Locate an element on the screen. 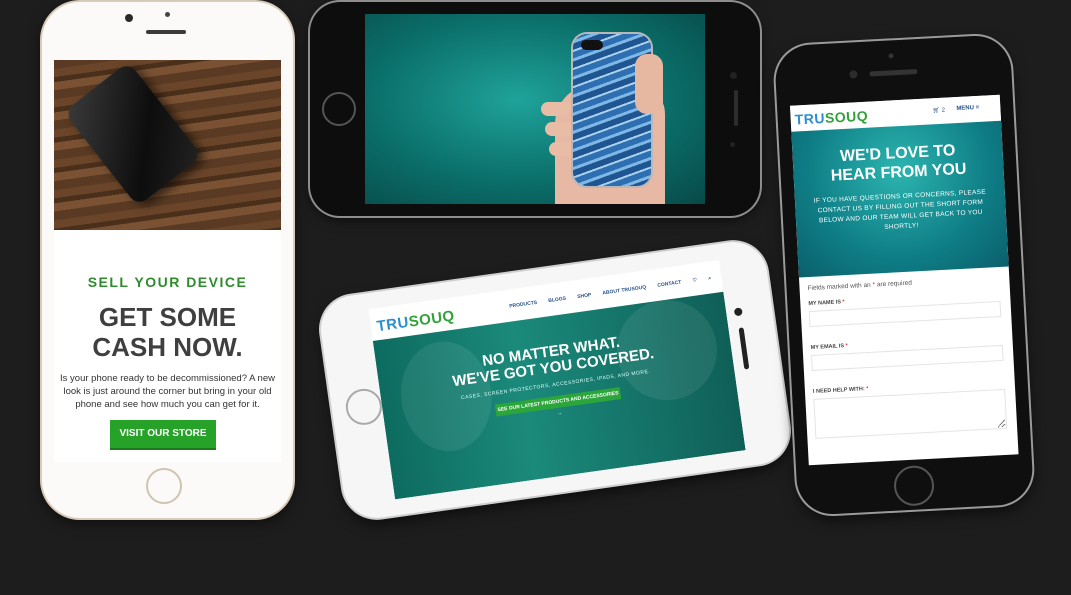  email-label: MY EMAIL IS * is located at coordinates (829, 347).